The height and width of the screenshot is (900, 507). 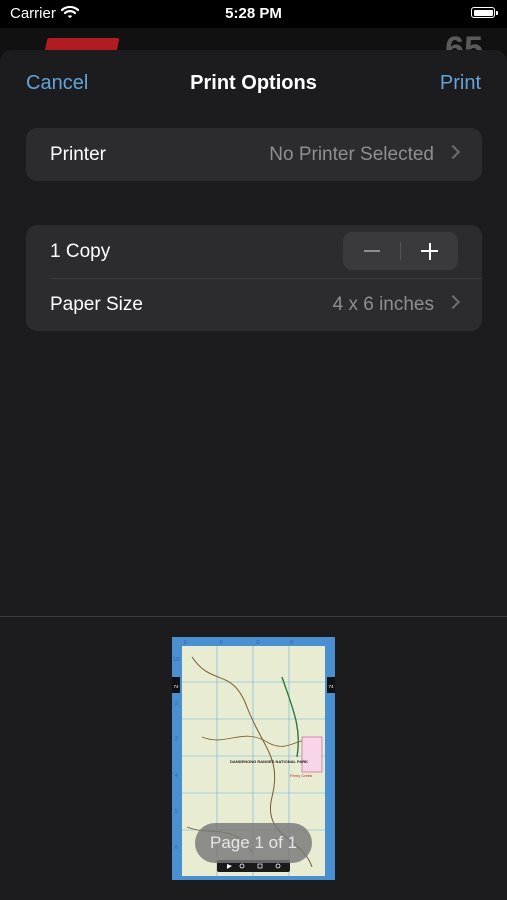 I want to click on printer-row: Printer No Printer Selected, so click(x=254, y=154).